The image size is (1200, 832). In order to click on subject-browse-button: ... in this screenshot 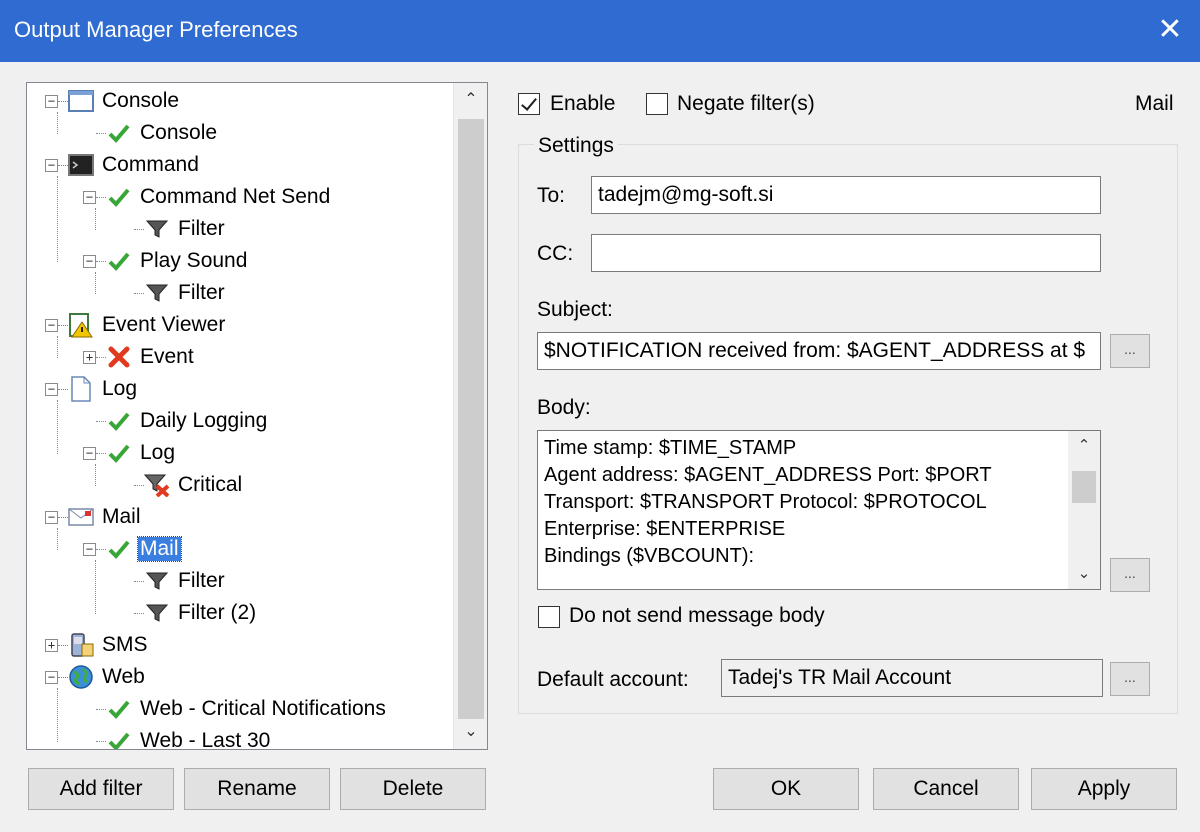, I will do `click(1130, 351)`.